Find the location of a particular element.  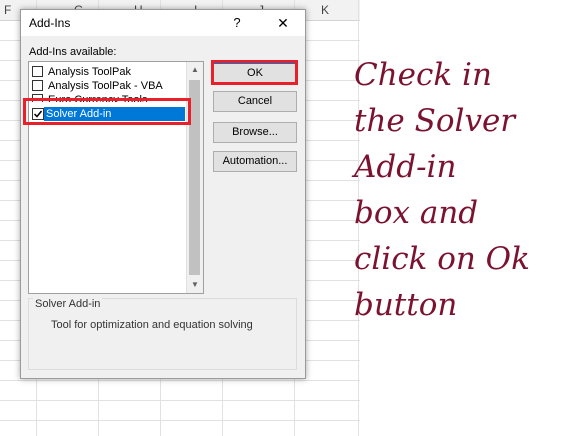

scroll-down-arrow-icon: ▼ is located at coordinates (195, 285).